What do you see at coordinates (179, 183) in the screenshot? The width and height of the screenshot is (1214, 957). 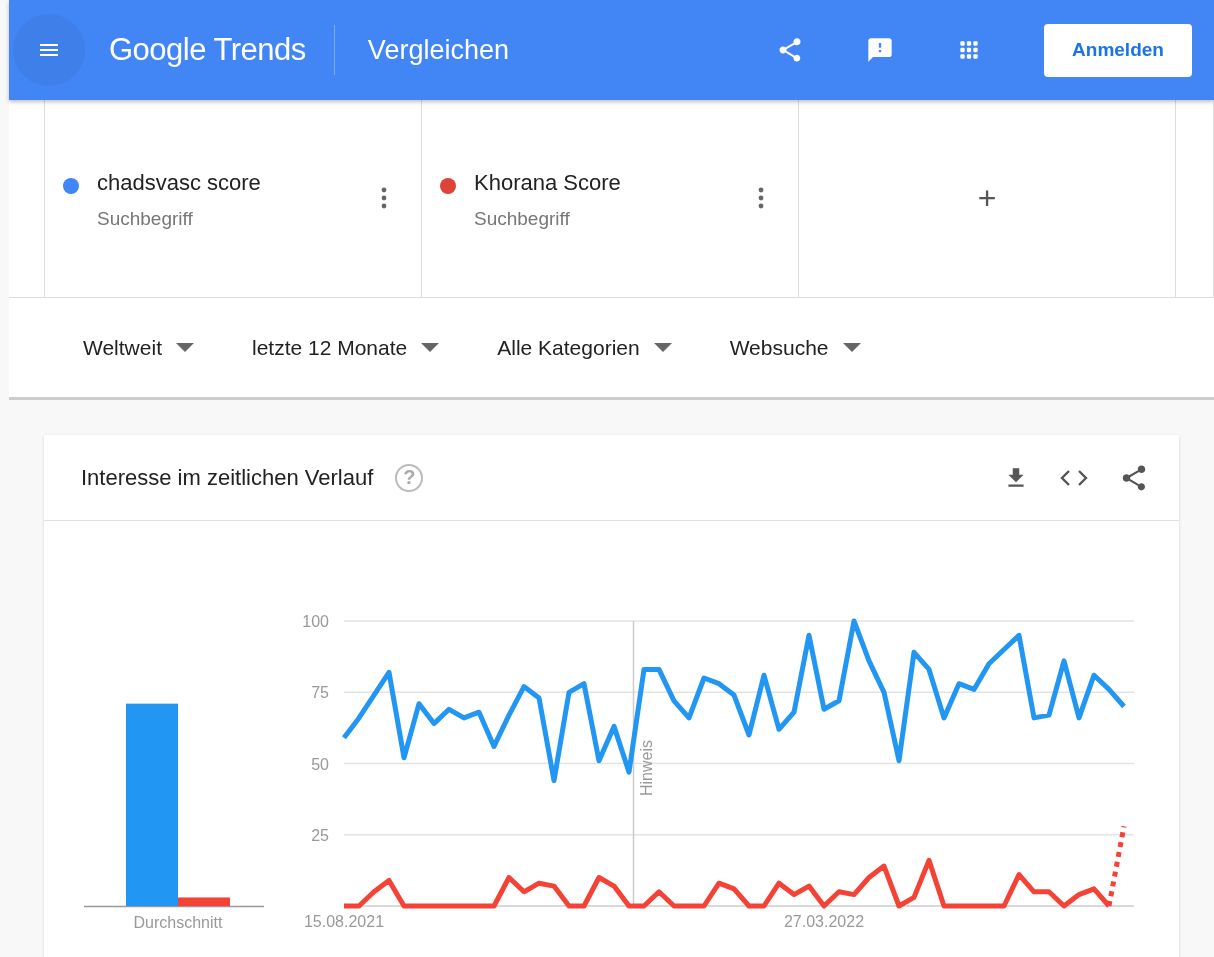 I see `term-name: chadsvasc score` at bounding box center [179, 183].